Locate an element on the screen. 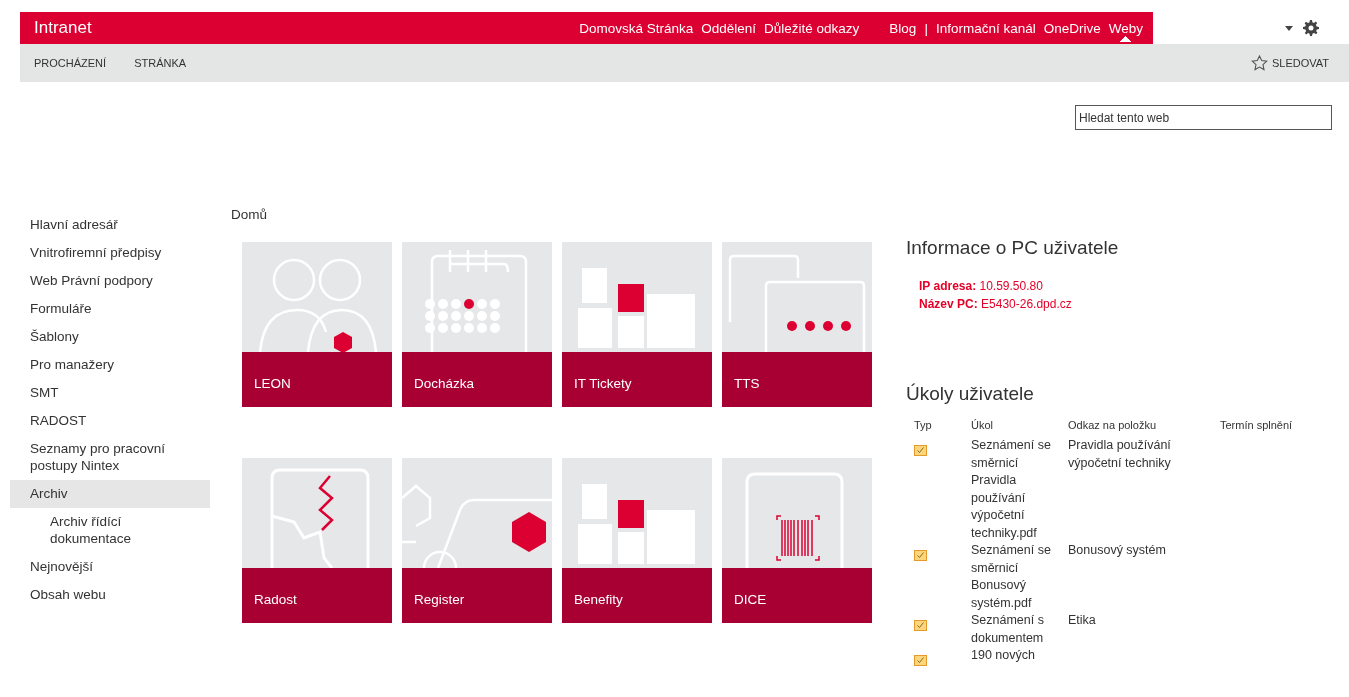 Image resolution: width=1349 pixels, height=697 pixels. site-title: Intranet is located at coordinates (307, 28).